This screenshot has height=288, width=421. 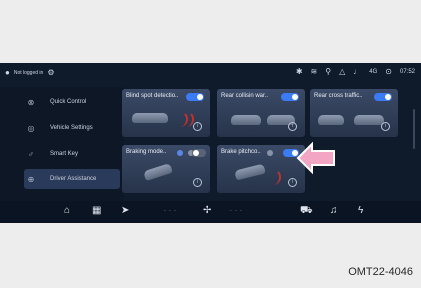 What do you see at coordinates (338, 96) in the screenshot?
I see `card-title: Rear cross traffic..` at bounding box center [338, 96].